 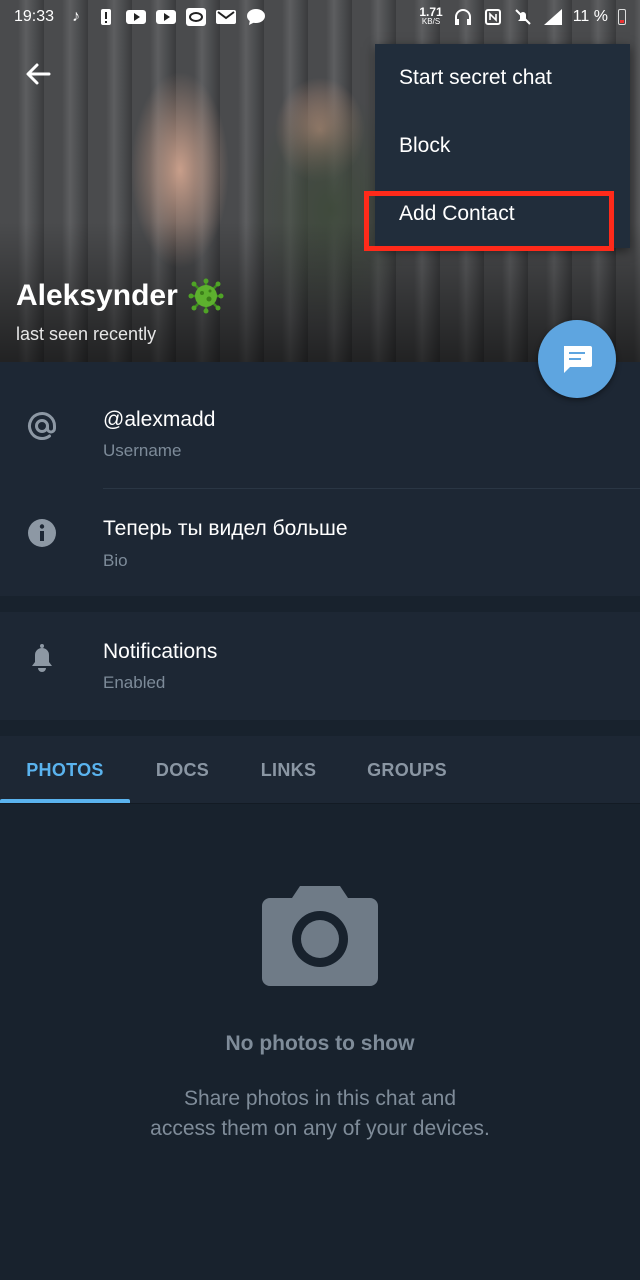 I want to click on tab-links: LINKS, so click(x=288, y=770).